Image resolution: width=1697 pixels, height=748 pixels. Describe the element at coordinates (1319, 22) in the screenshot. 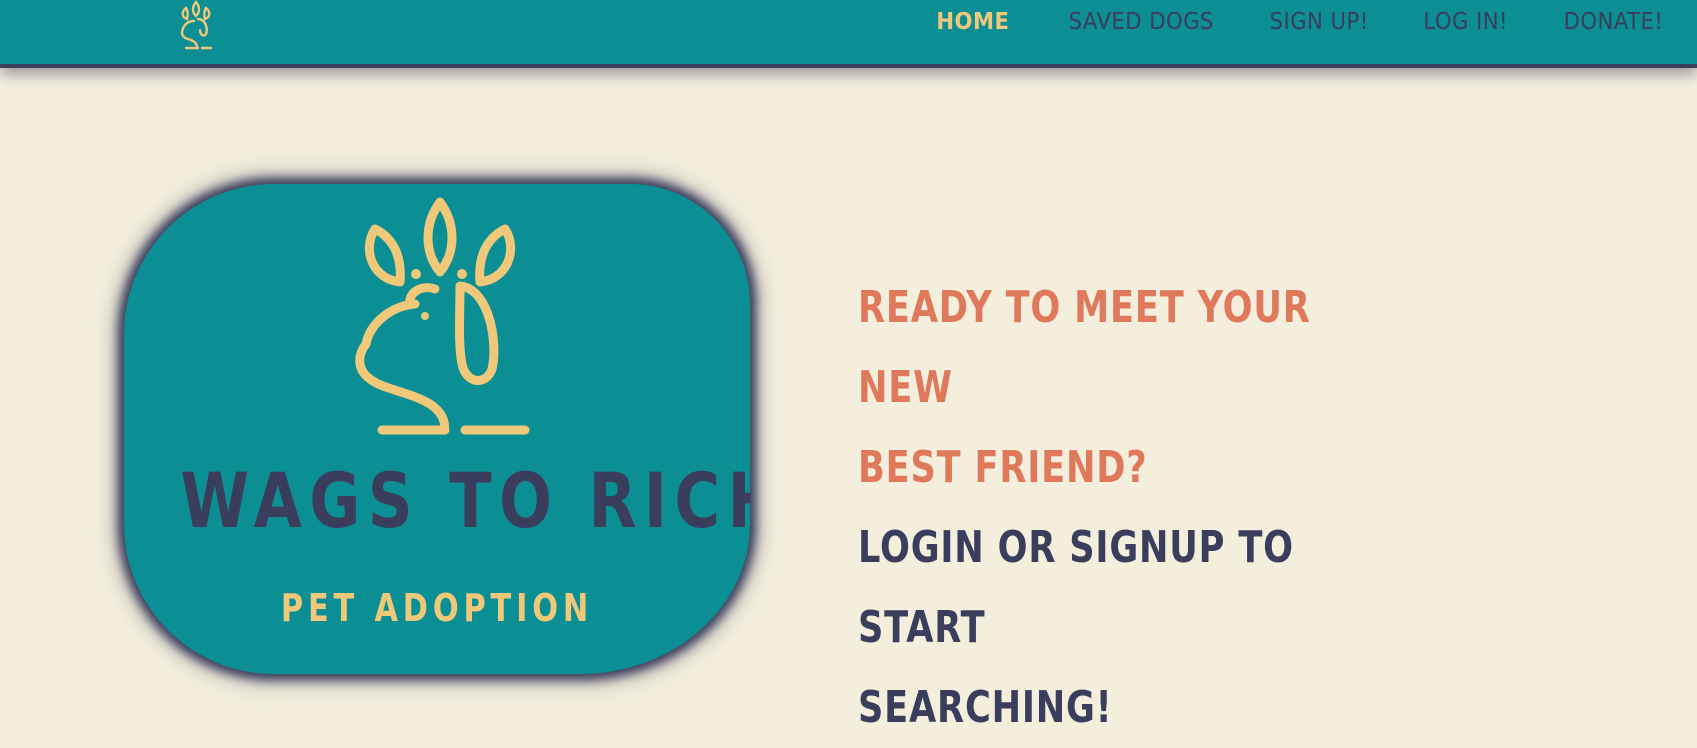

I see `nav-sign-up-link: SIGN UP!` at that location.